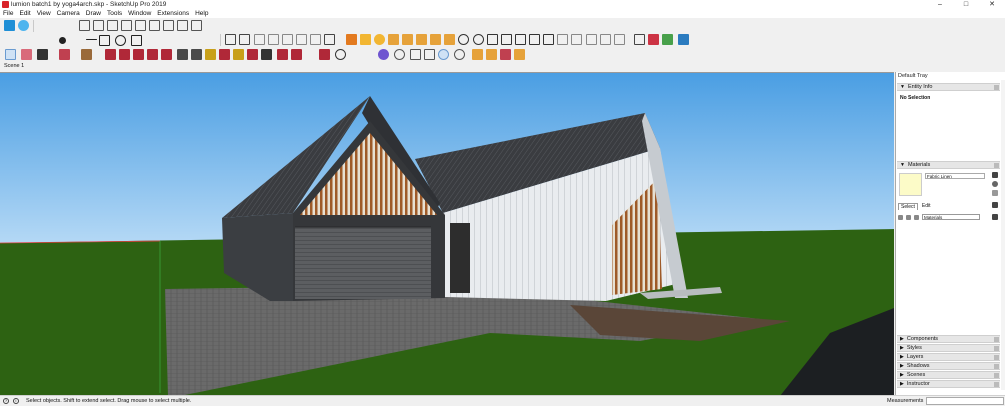  What do you see at coordinates (520, 39) in the screenshot?
I see `zoom-extents-icon` at bounding box center [520, 39].